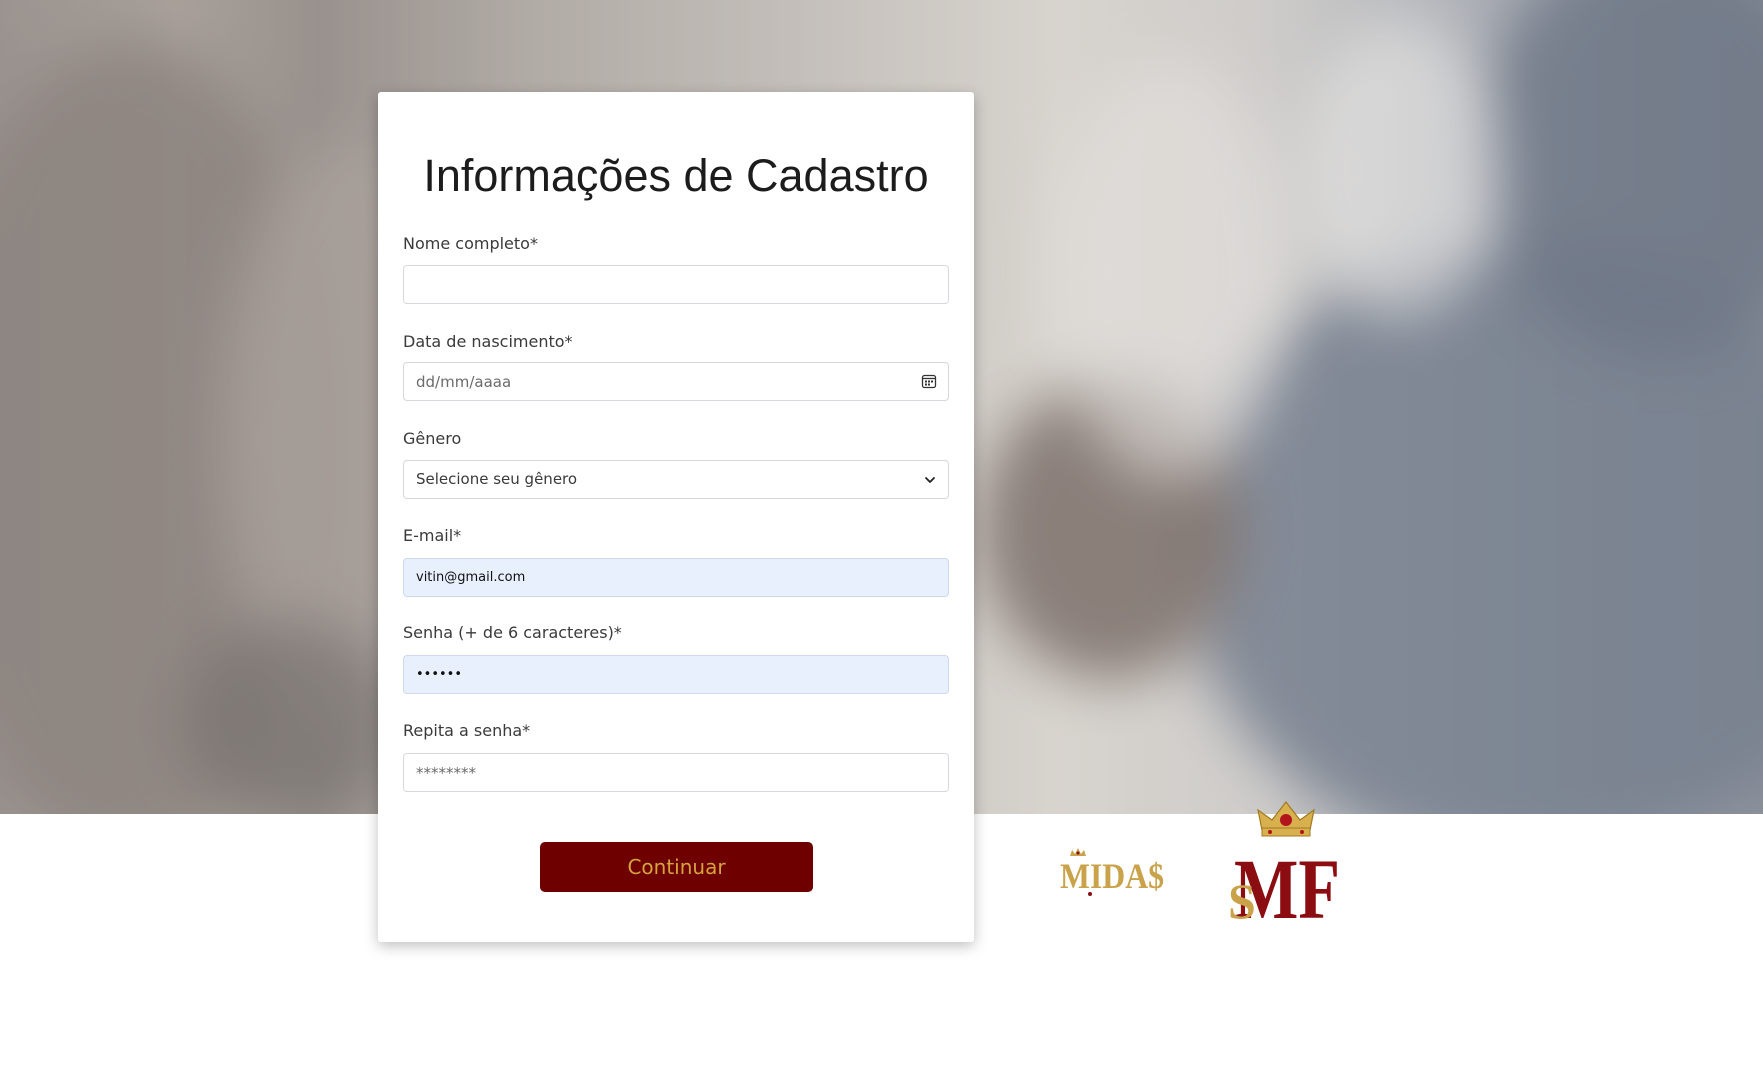 The height and width of the screenshot is (1066, 1763). I want to click on birth-date-input, so click(676, 381).